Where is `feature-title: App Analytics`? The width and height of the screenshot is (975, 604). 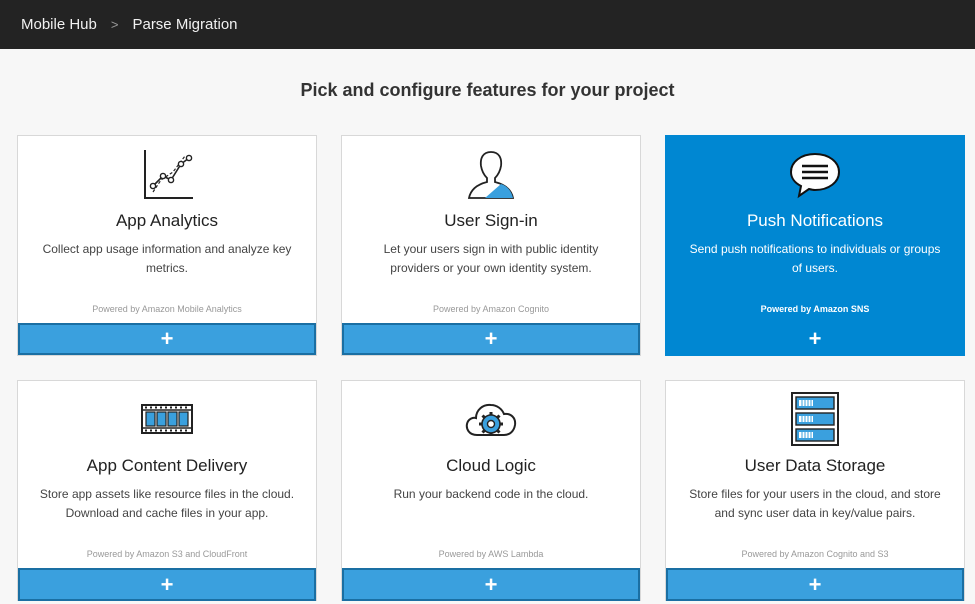
feature-title: App Analytics is located at coordinates (167, 220).